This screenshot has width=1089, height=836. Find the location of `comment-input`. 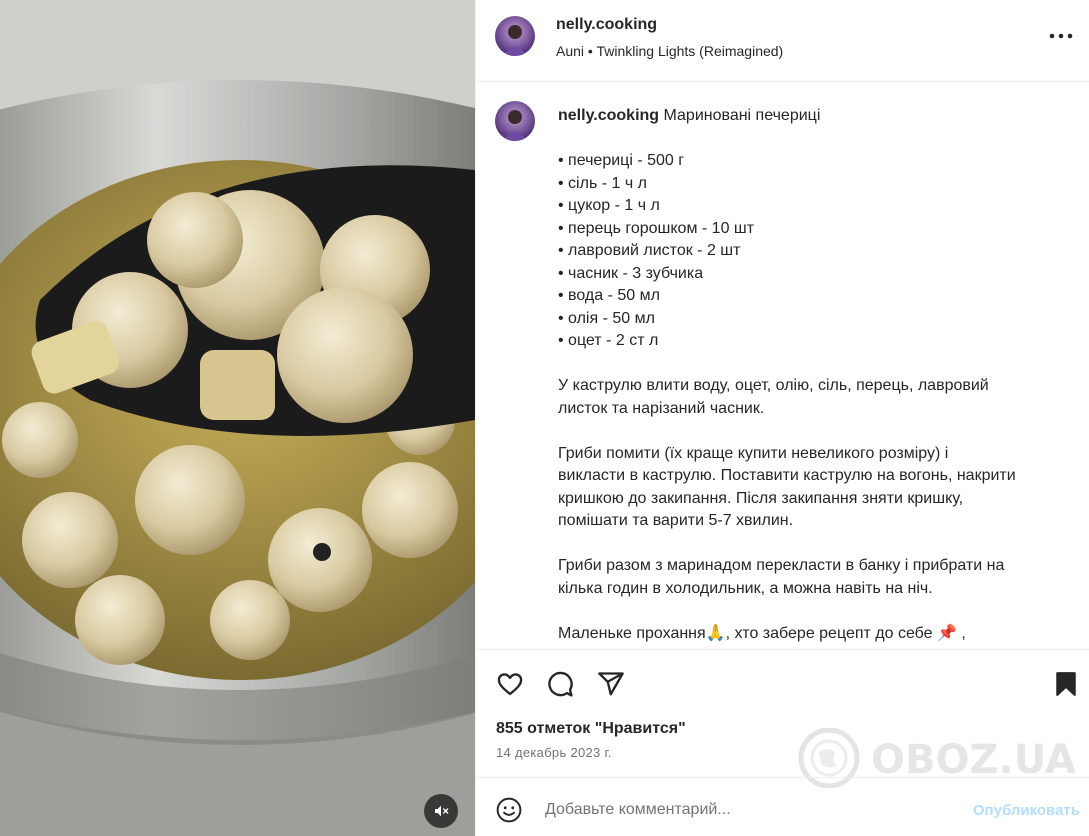

comment-input is located at coordinates (735, 810).